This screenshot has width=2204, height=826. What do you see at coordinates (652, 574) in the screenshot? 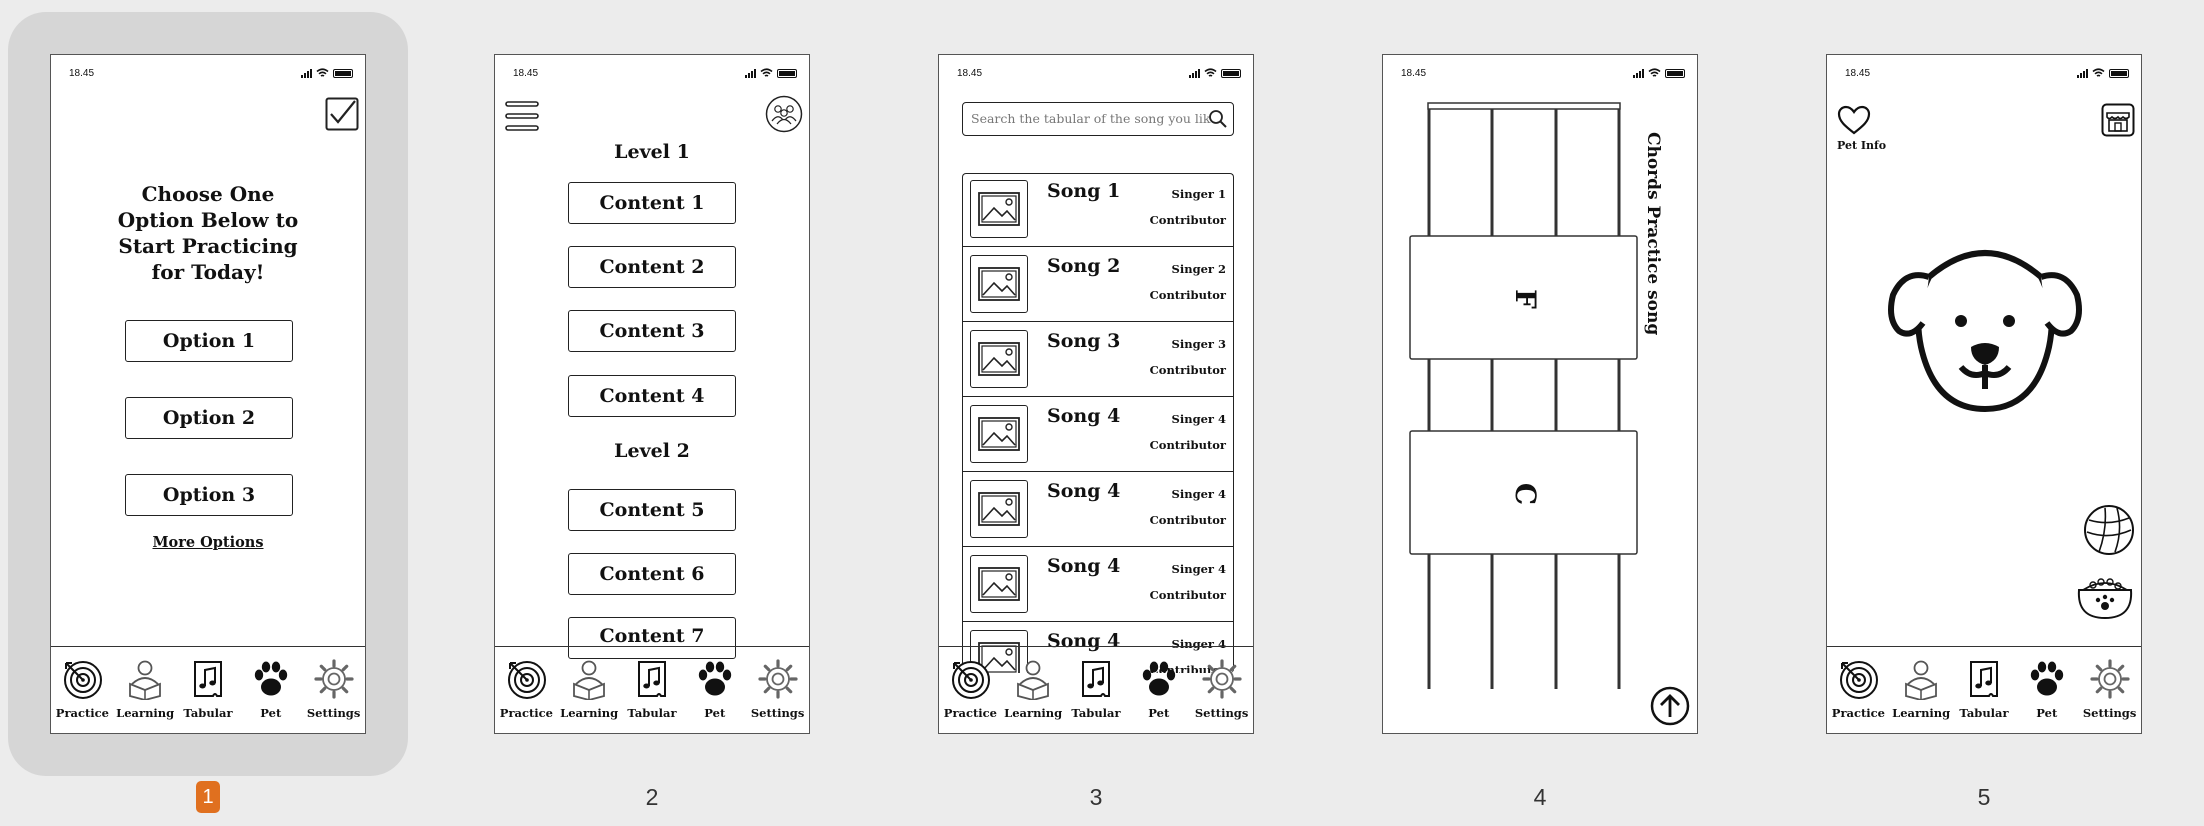
I see `content-6-button: Content 6` at bounding box center [652, 574].